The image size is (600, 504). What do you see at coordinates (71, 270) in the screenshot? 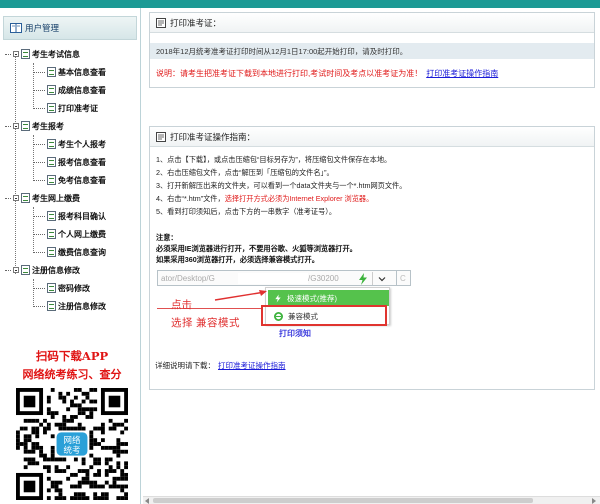
I see `nav-group-edit-registration: 注册信息修改` at bounding box center [71, 270].